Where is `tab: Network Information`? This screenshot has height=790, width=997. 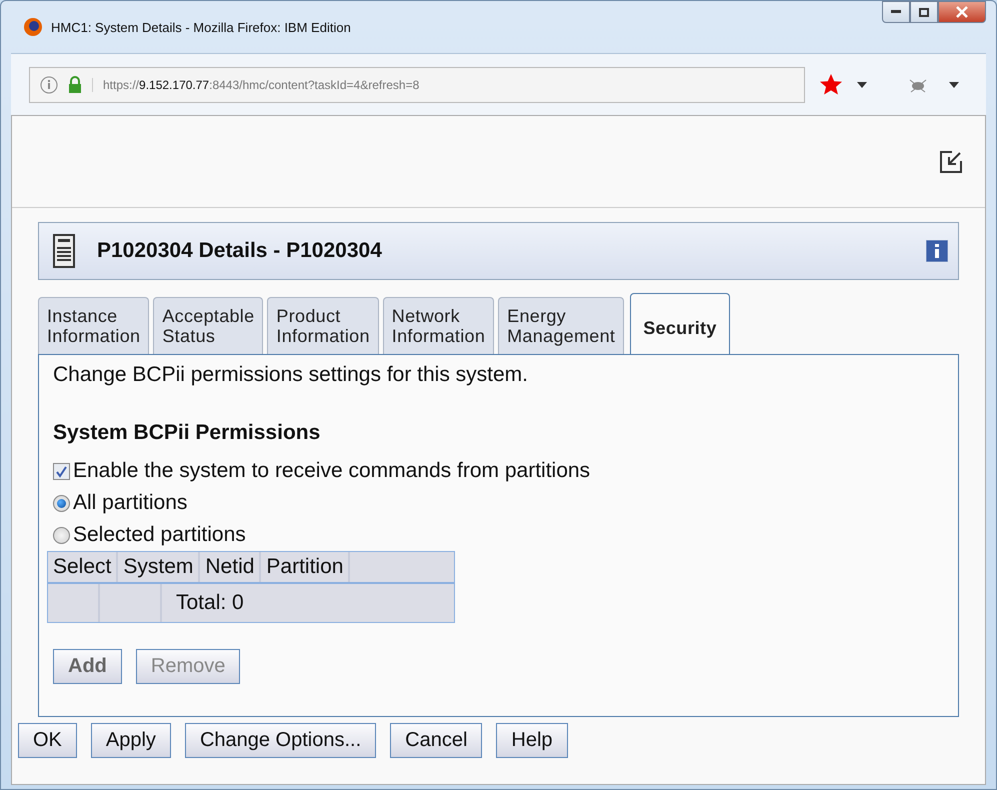 tab: Network Information is located at coordinates (438, 326).